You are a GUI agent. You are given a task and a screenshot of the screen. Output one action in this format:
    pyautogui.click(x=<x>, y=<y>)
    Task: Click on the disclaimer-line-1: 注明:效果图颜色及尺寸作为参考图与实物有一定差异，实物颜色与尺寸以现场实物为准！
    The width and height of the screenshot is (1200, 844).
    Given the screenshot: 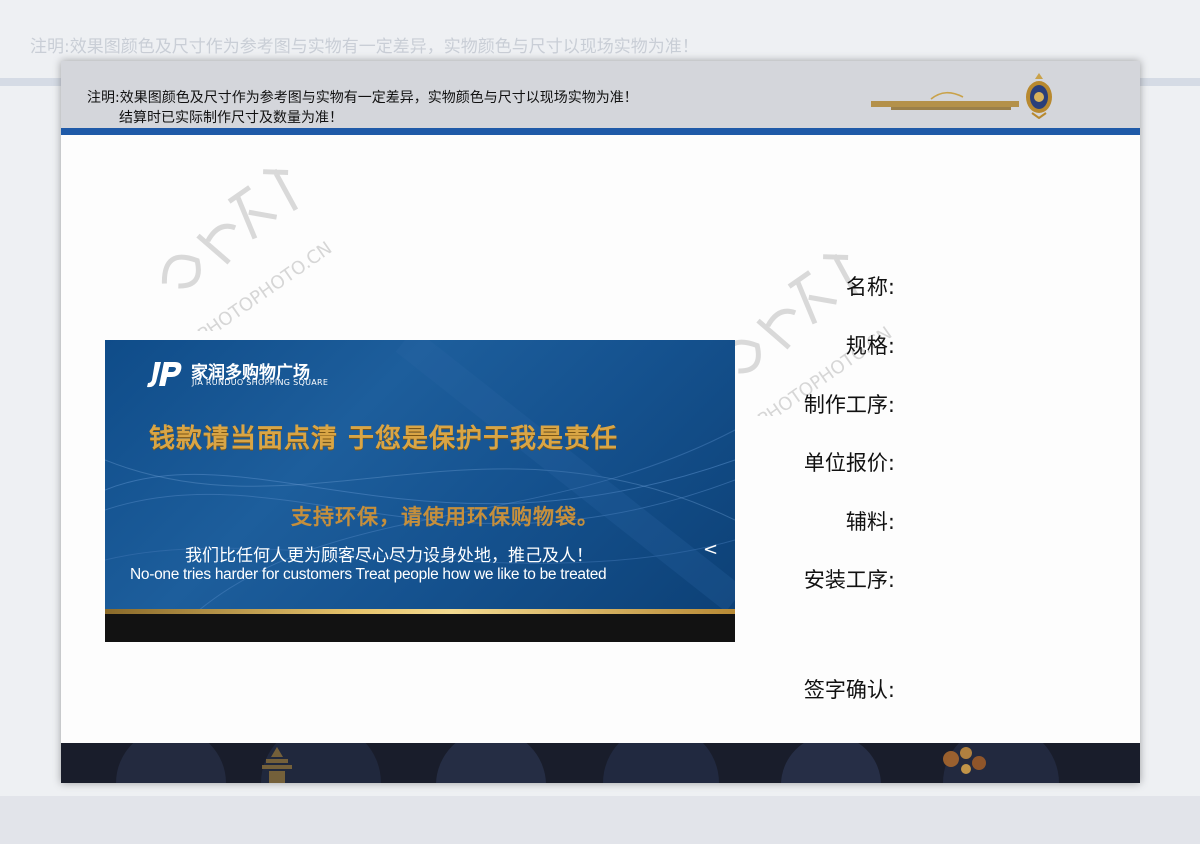 What is the action you would take?
    pyautogui.click(x=362, y=98)
    